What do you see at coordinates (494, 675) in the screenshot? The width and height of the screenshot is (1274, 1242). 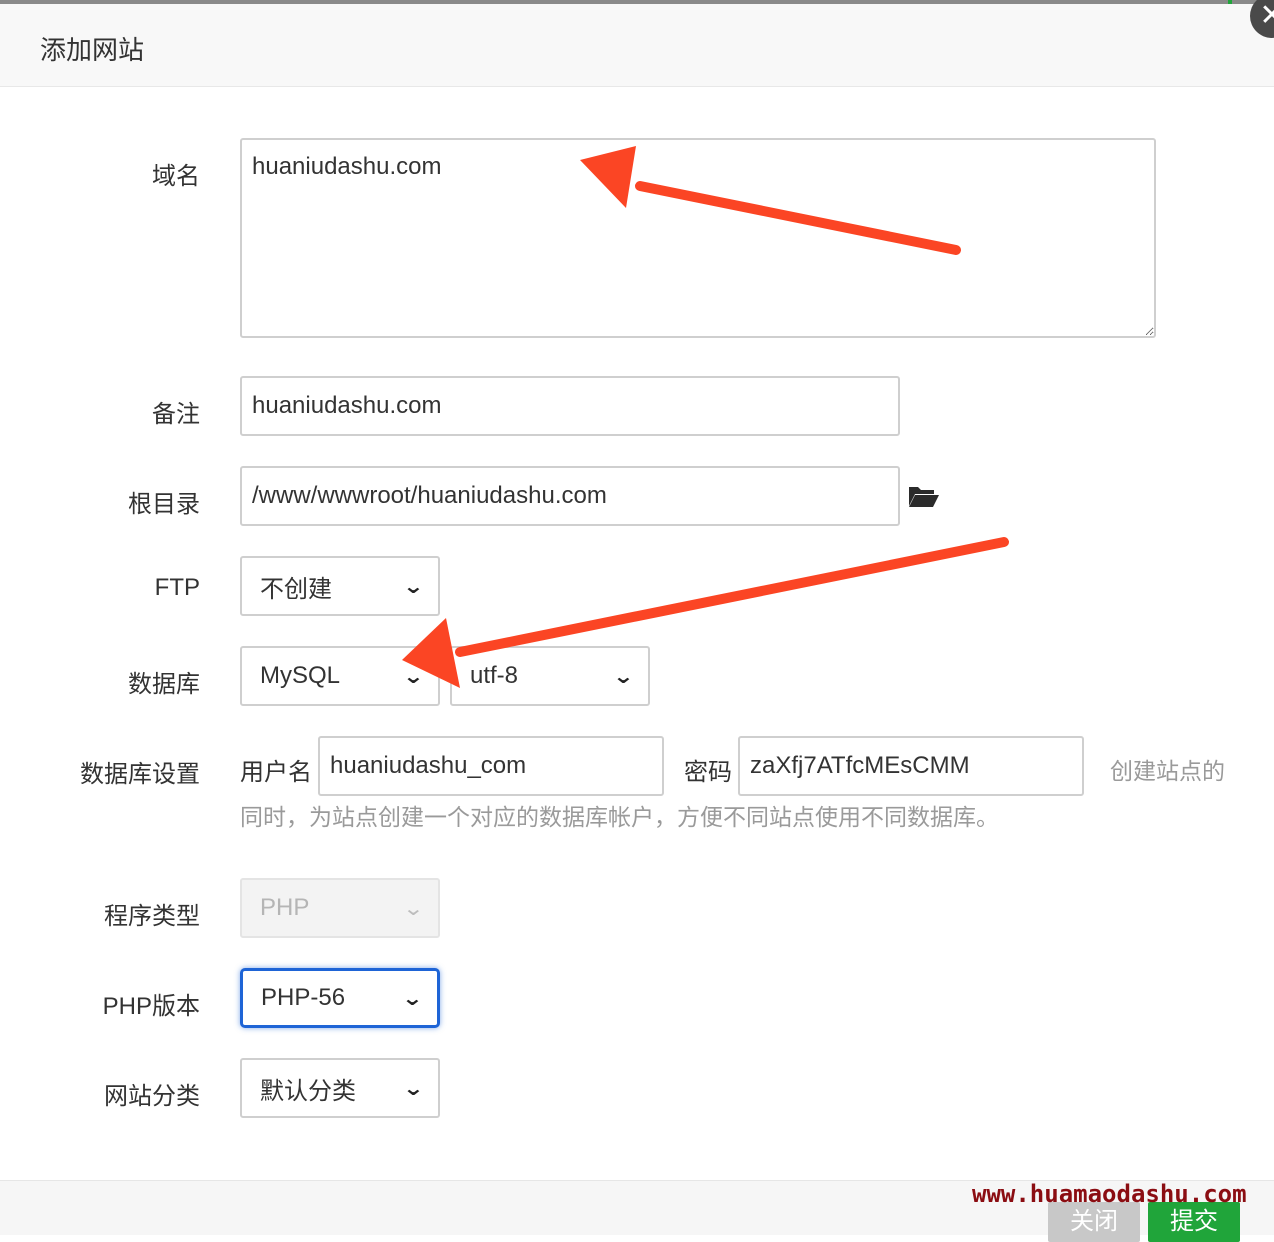 I see `charset-selected: utf-8` at bounding box center [494, 675].